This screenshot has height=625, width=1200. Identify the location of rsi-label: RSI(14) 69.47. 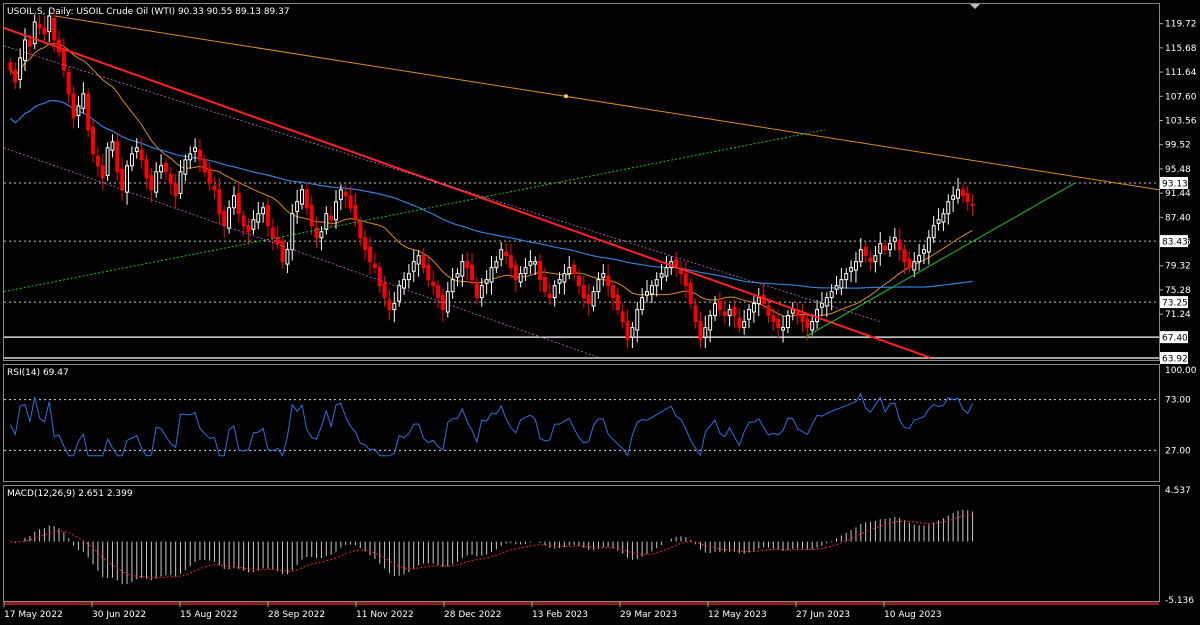
(38, 373).